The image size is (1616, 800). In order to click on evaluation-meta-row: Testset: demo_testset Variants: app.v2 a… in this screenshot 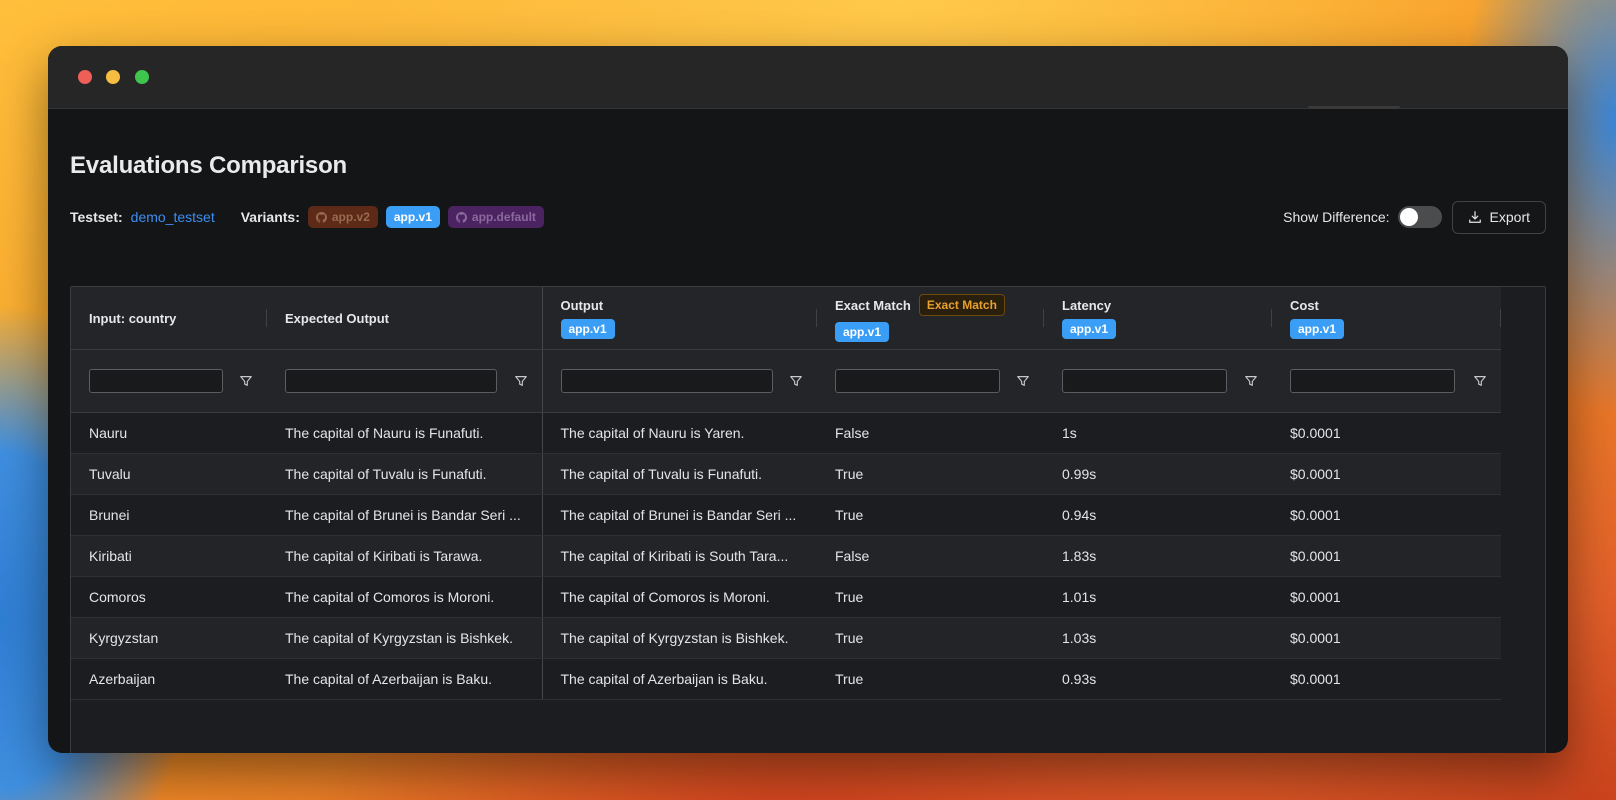, I will do `click(808, 217)`.